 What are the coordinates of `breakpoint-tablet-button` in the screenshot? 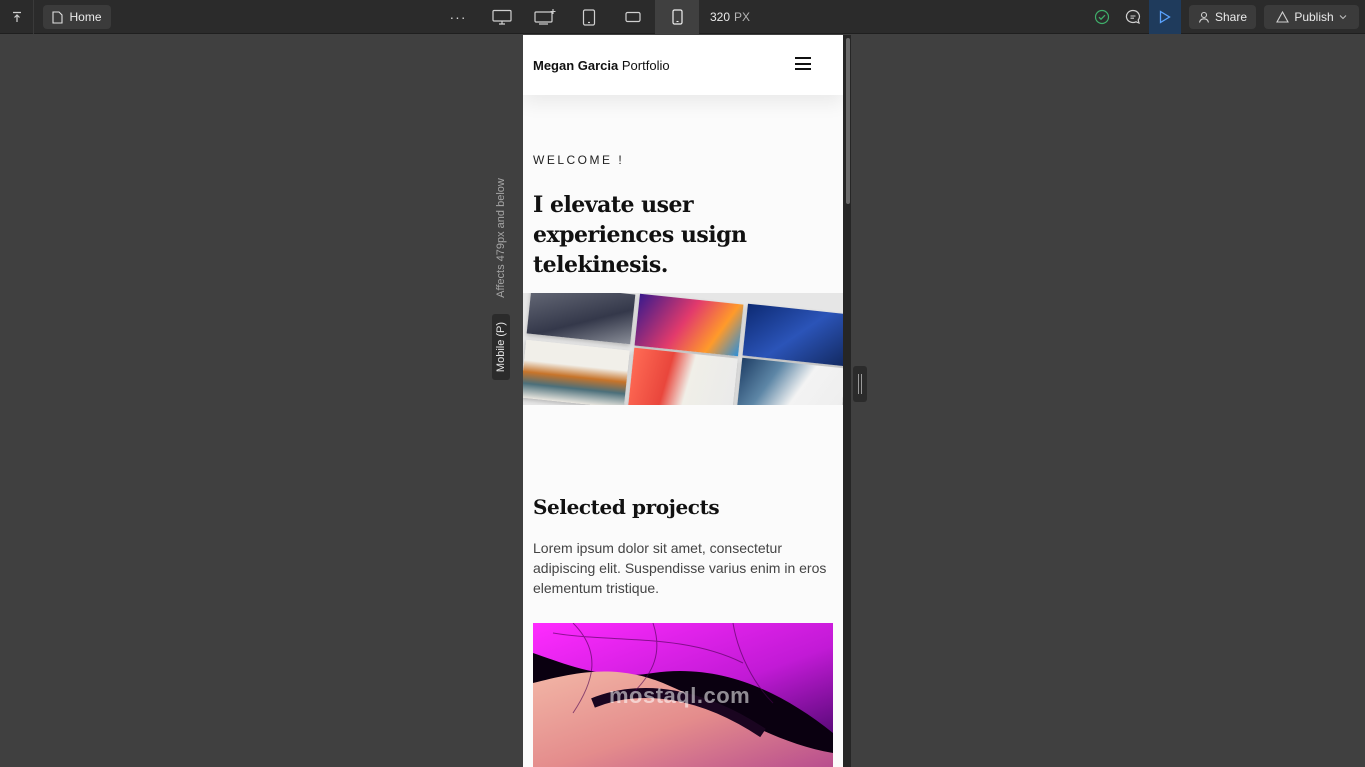 It's located at (589, 17).